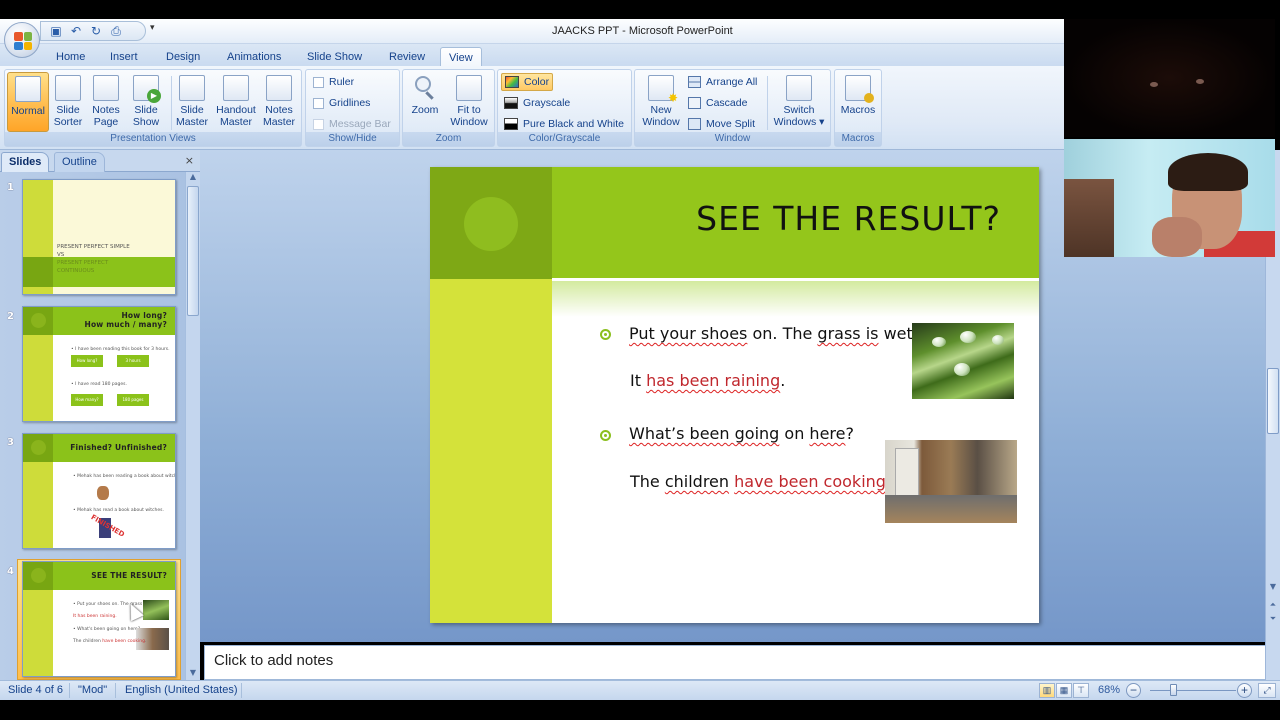 This screenshot has height=720, width=1280. Describe the element at coordinates (1089, 218) in the screenshot. I see `webcam-background-cabinet` at that location.